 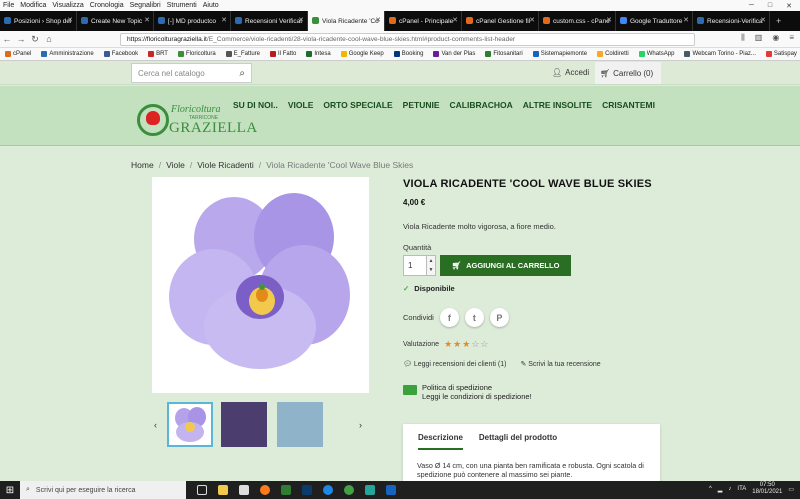 What do you see at coordinates (265, 490) in the screenshot?
I see `firefox-icon` at bounding box center [265, 490].